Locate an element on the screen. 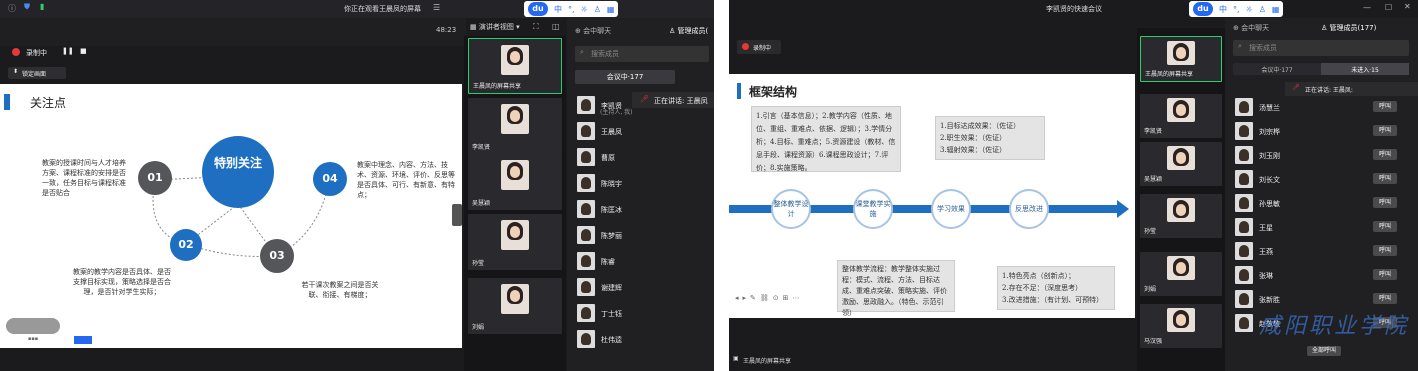 Image resolution: width=1418 pixels, height=371 pixels. fullscreen-icon: ⛶ is located at coordinates (536, 27).